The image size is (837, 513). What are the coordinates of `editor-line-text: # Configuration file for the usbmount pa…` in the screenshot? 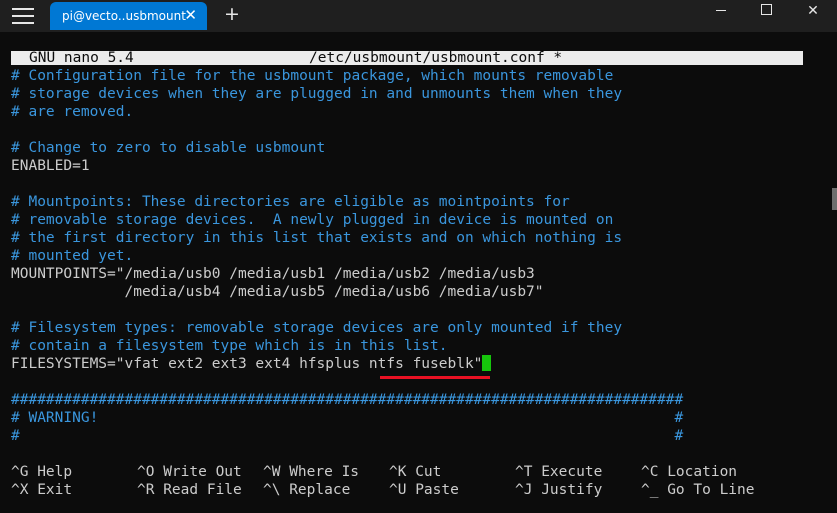 It's located at (312, 76).